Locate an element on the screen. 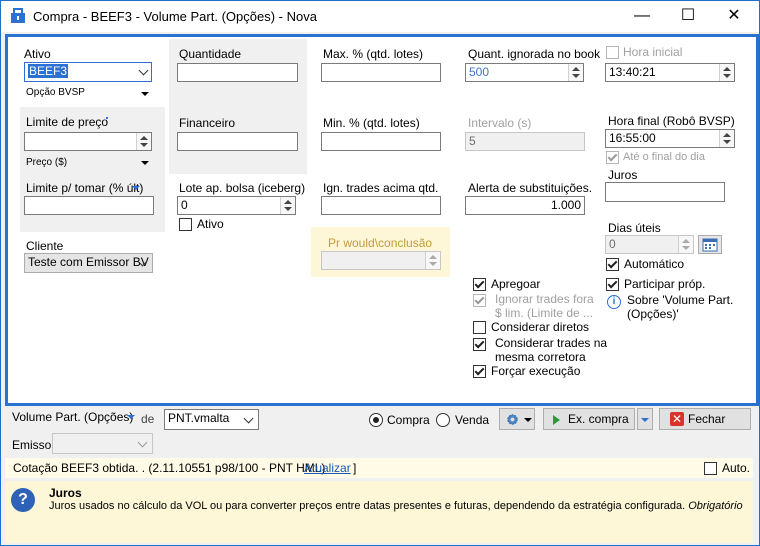  atualizar-link: Atualizar is located at coordinates (327, 468).